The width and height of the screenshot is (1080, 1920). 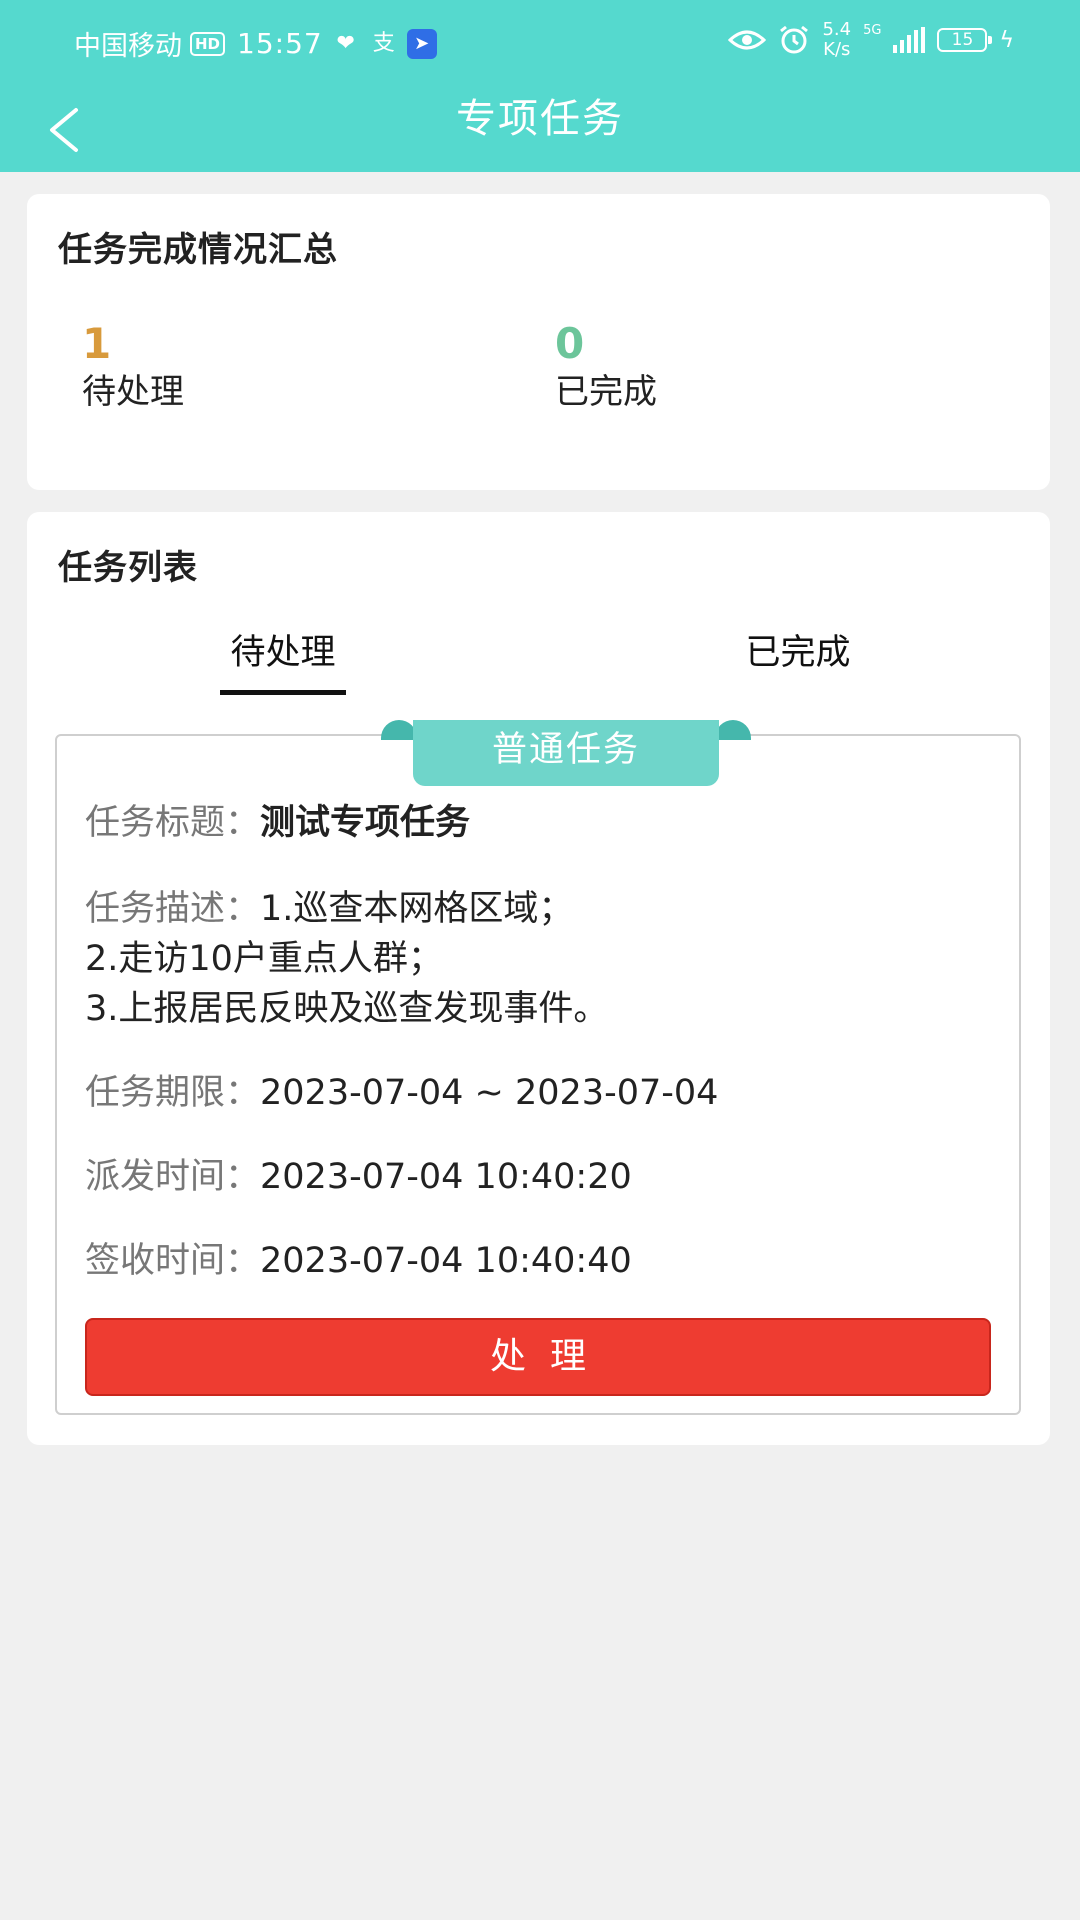 I want to click on pending-stat: 1 待处理, so click(x=133, y=367).